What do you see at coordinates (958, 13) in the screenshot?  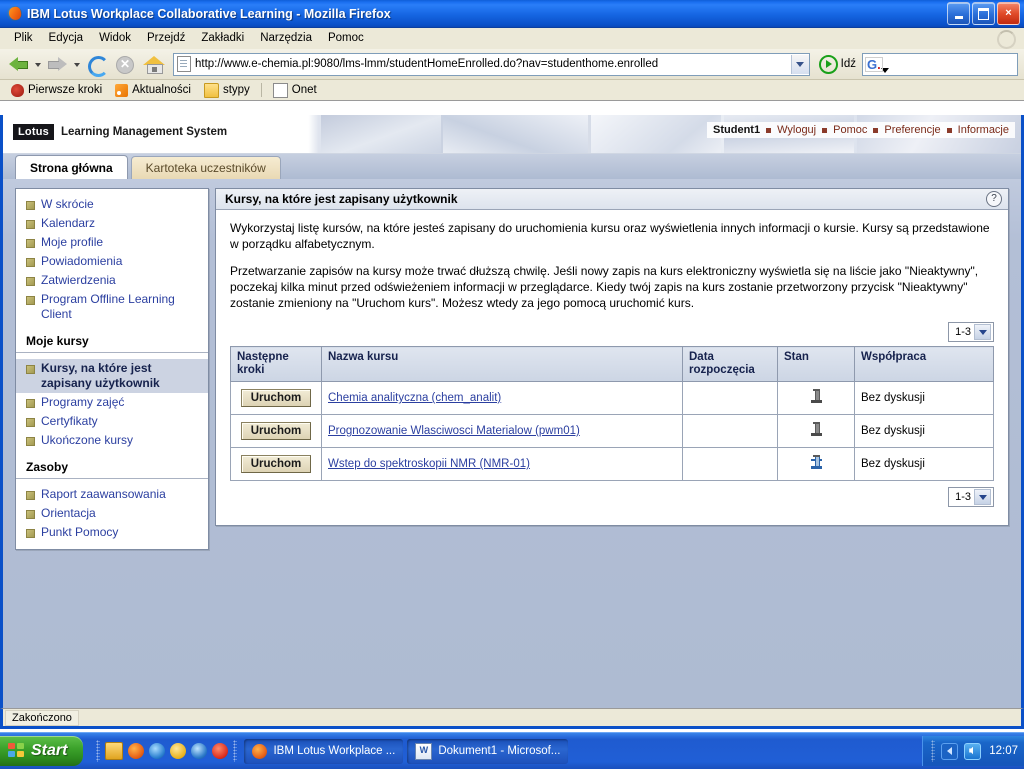 I see `minimize-button` at bounding box center [958, 13].